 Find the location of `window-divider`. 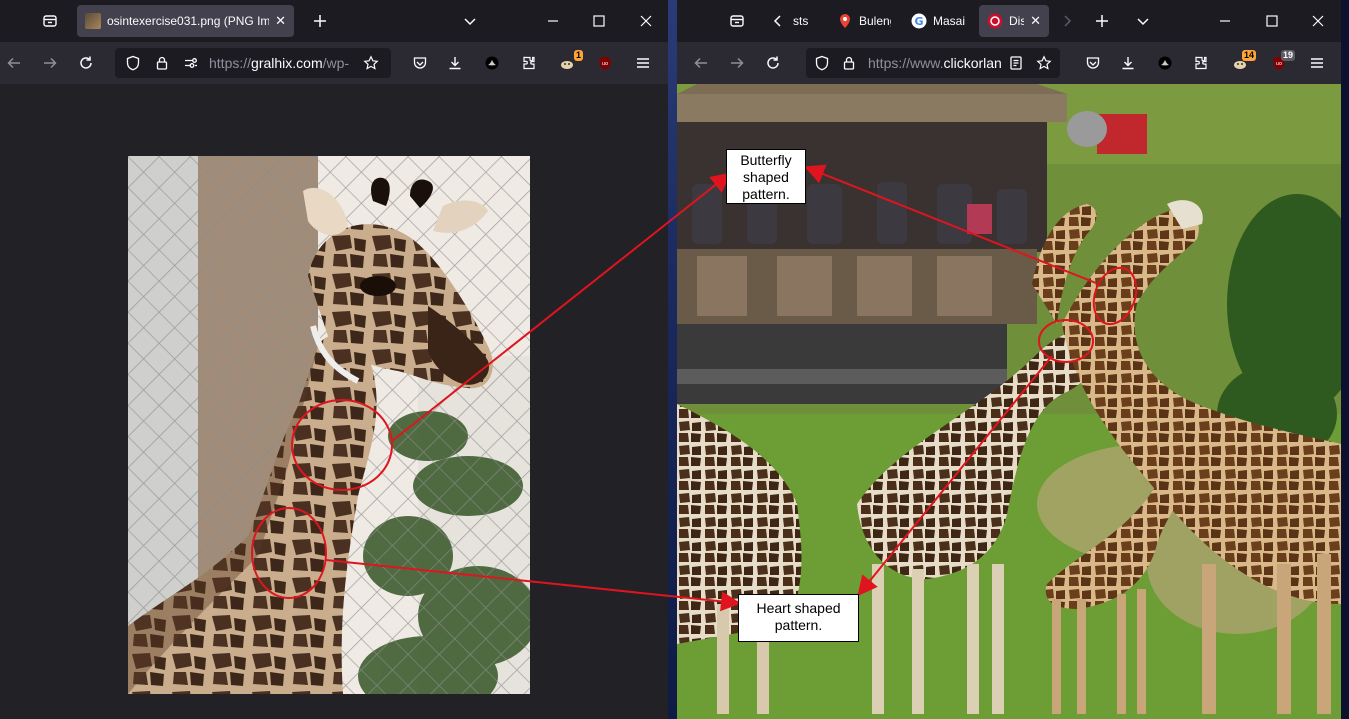

window-divider is located at coordinates (672, 359).